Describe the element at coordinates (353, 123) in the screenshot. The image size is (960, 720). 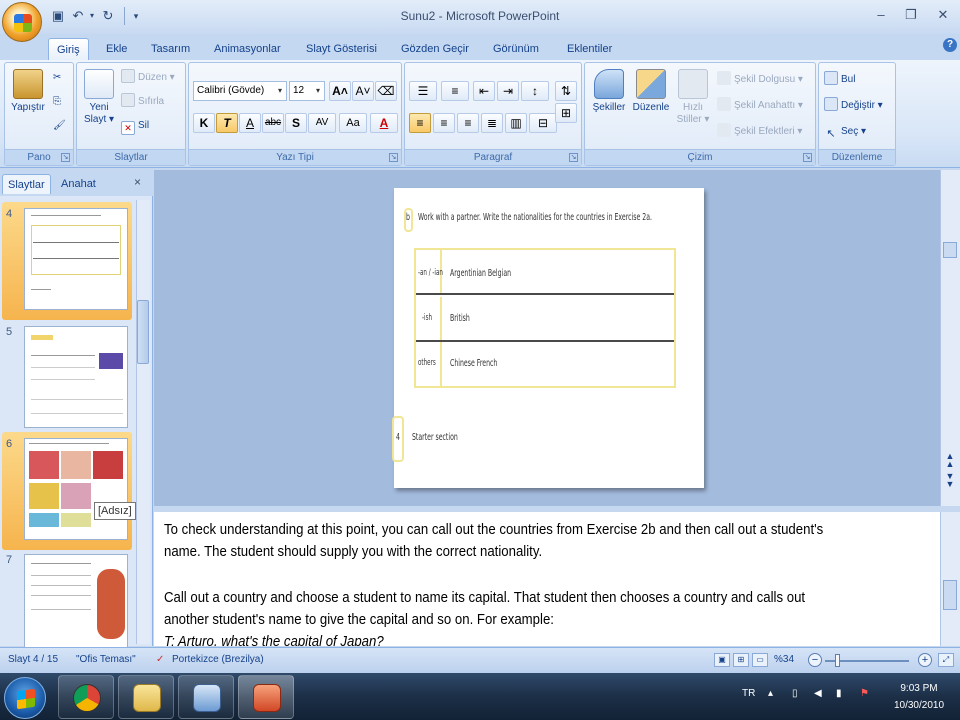
I see `change-case-button: Aa` at that location.